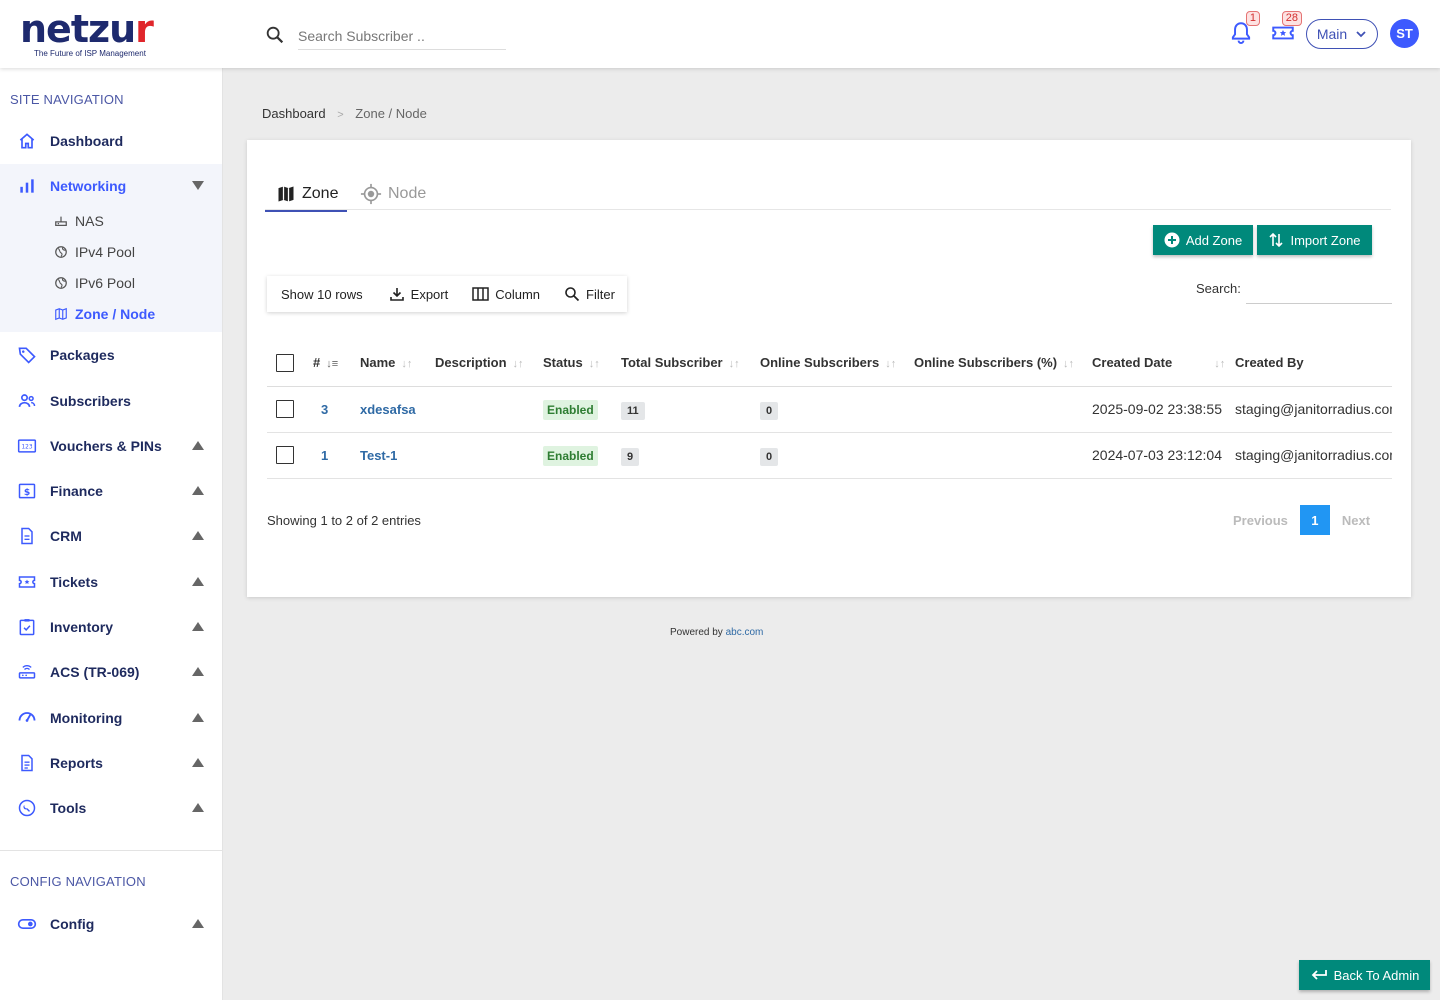 The image size is (1440, 1000). I want to click on row-name-link: xdesafsa, so click(388, 409).